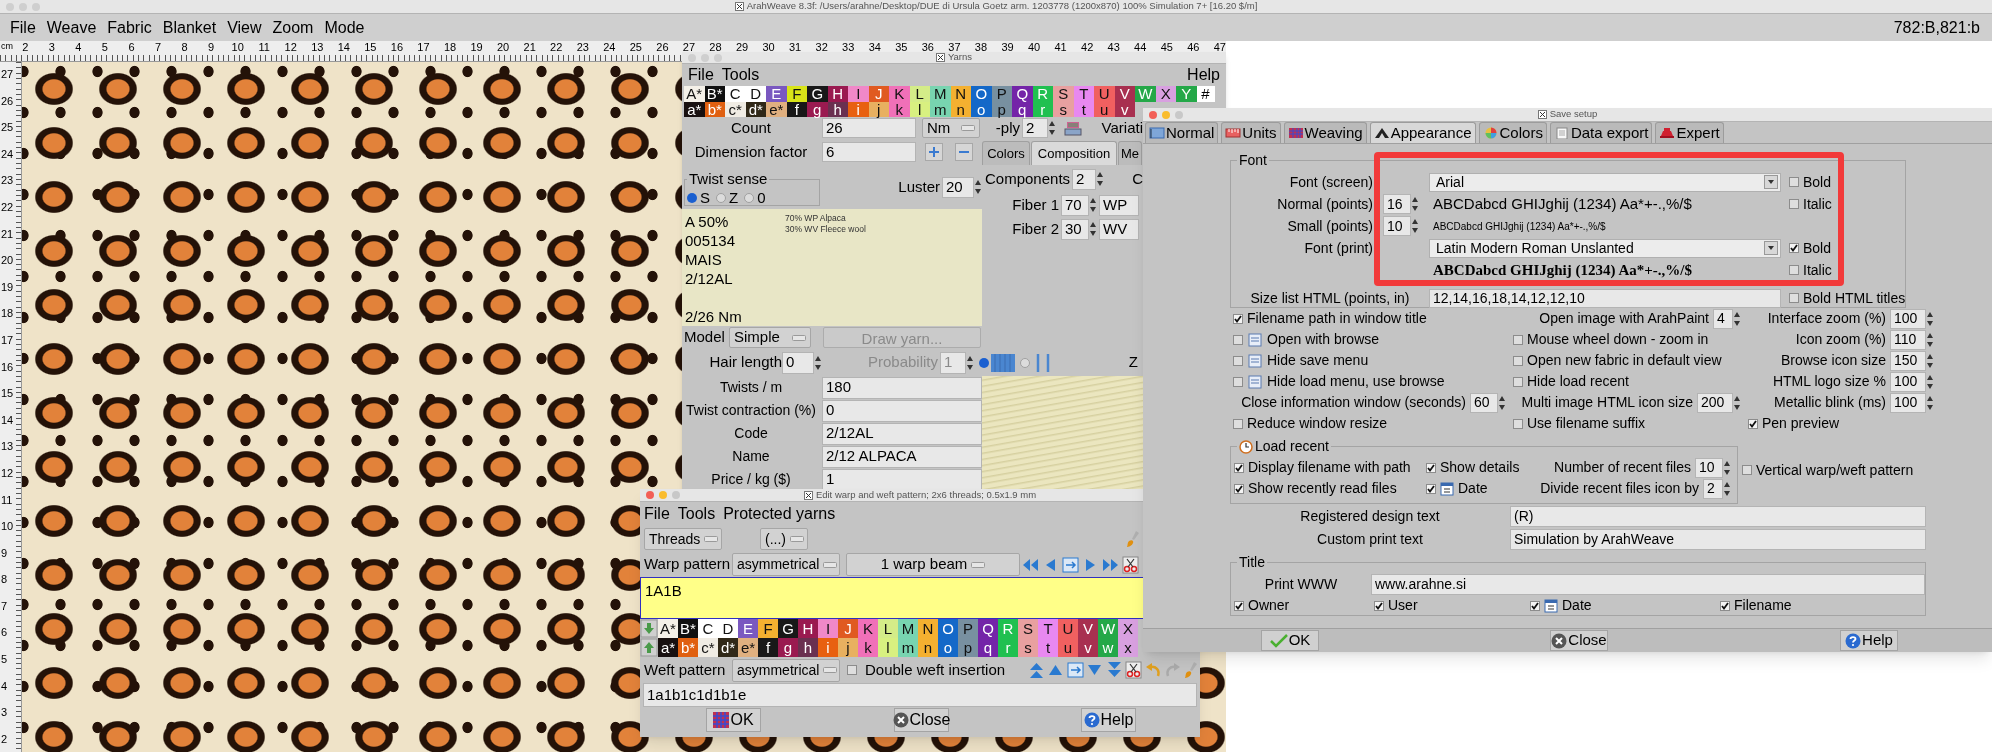 The height and width of the screenshot is (752, 1992). What do you see at coordinates (768, 628) in the screenshot?
I see `palette-cell: F` at bounding box center [768, 628].